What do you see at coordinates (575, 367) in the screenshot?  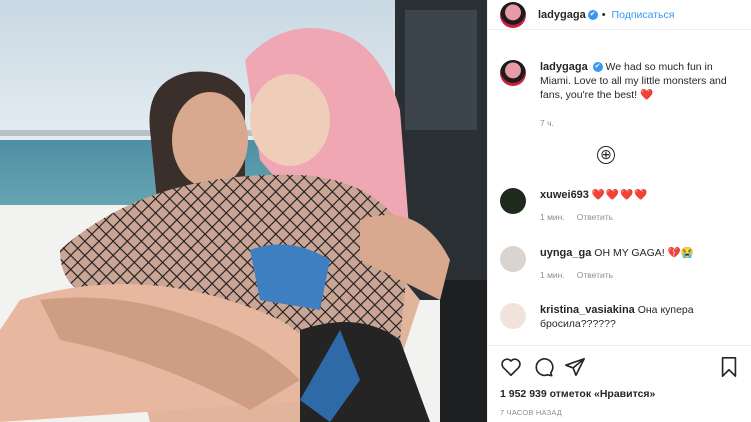 I see `share-icon` at bounding box center [575, 367].